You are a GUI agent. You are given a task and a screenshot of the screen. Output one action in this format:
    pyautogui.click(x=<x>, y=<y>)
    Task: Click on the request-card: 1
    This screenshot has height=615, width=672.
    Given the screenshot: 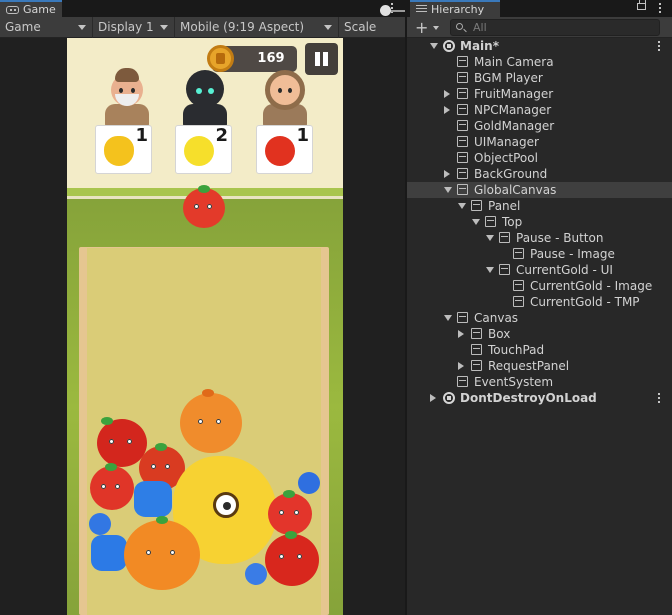 What is the action you would take?
    pyautogui.click(x=123, y=149)
    